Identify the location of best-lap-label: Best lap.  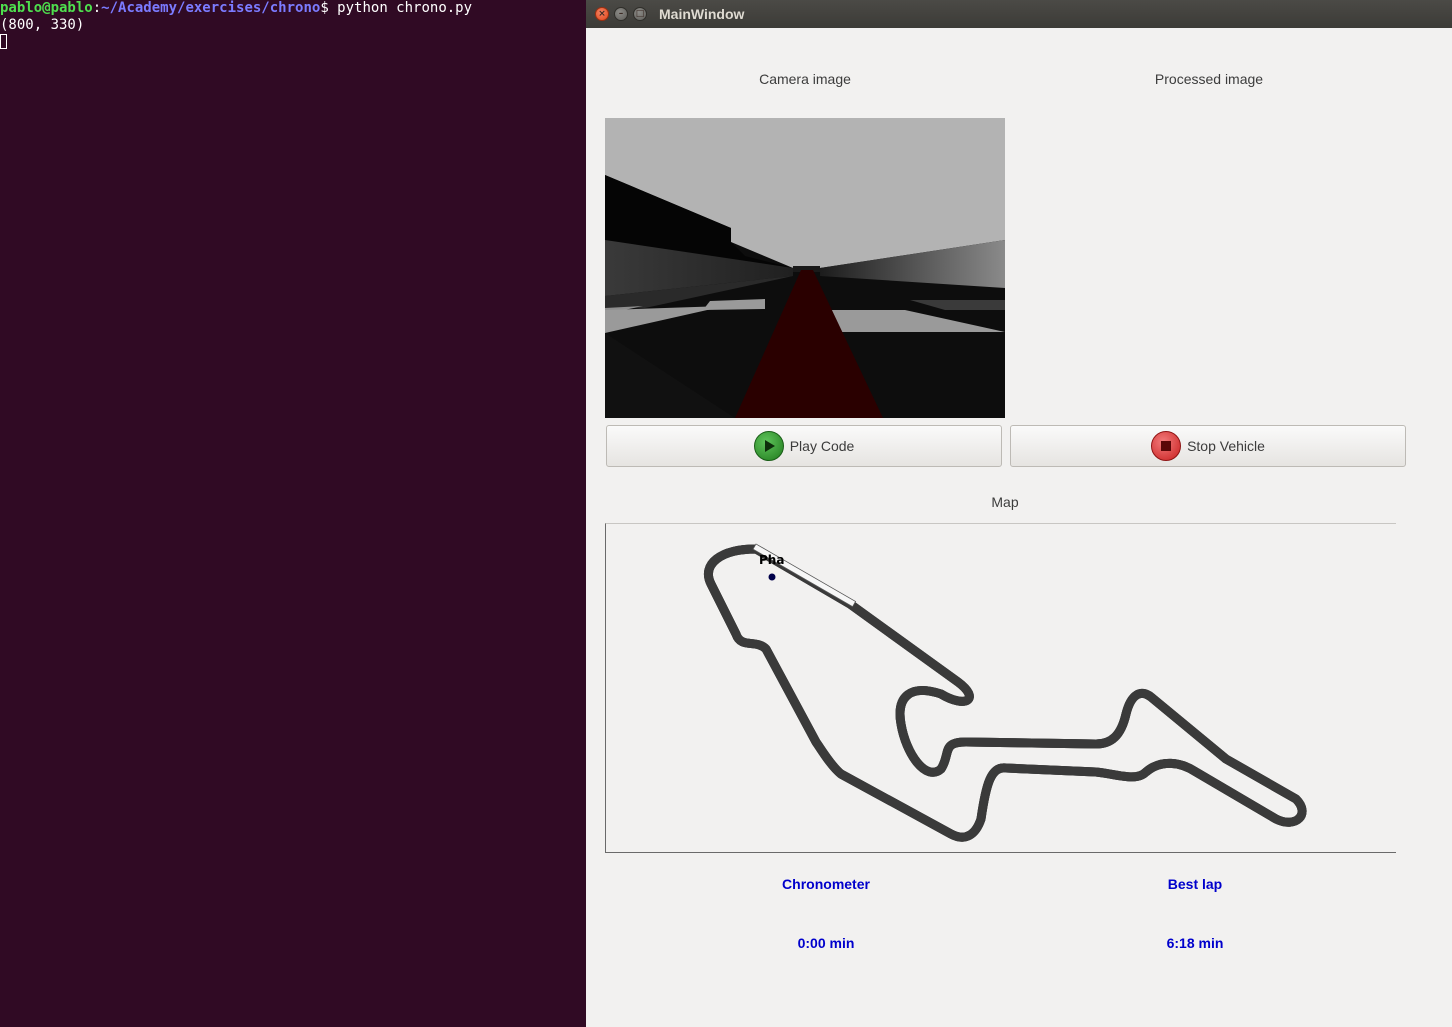
(1195, 884).